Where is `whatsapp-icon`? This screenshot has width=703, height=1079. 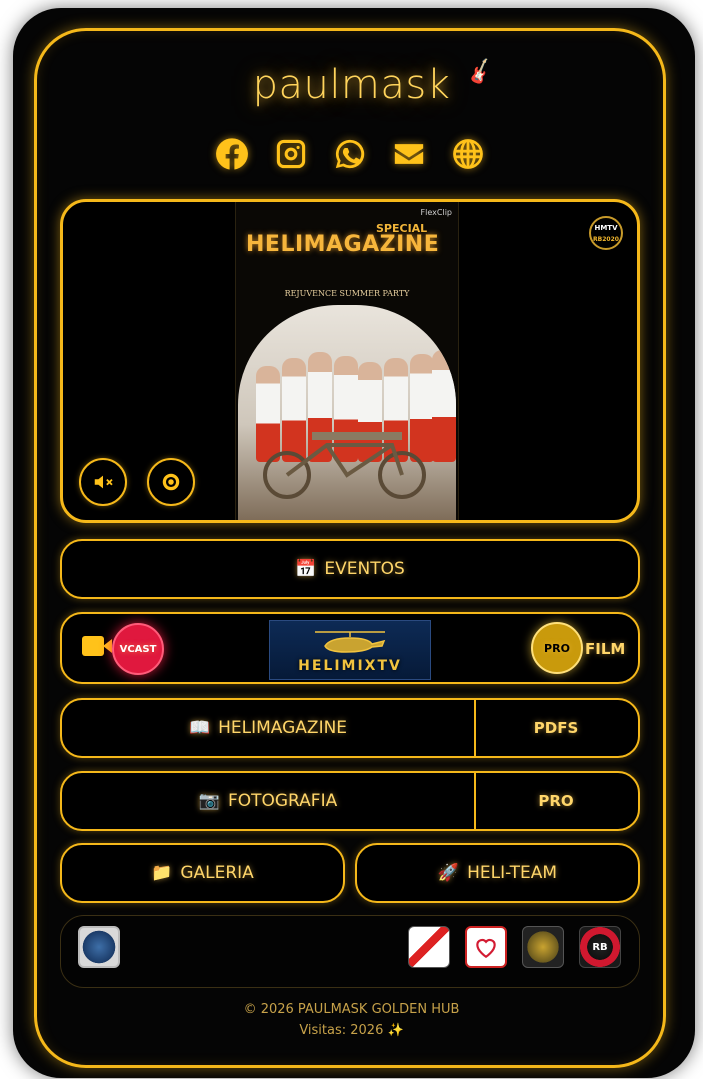
whatsapp-icon is located at coordinates (350, 154).